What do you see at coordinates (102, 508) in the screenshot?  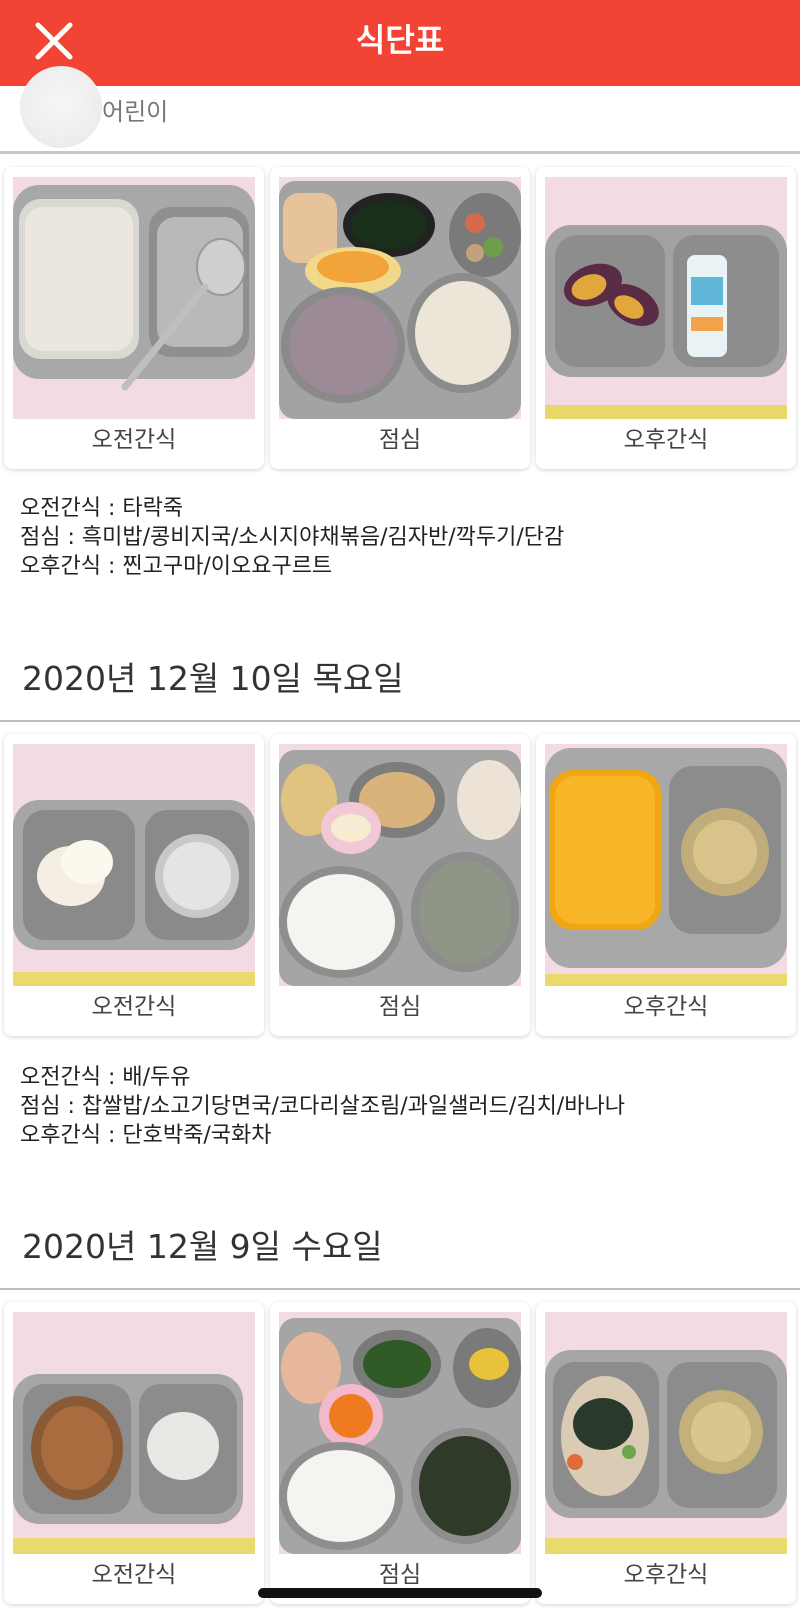 I see `menu-line: 오전간식 : 타락죽` at bounding box center [102, 508].